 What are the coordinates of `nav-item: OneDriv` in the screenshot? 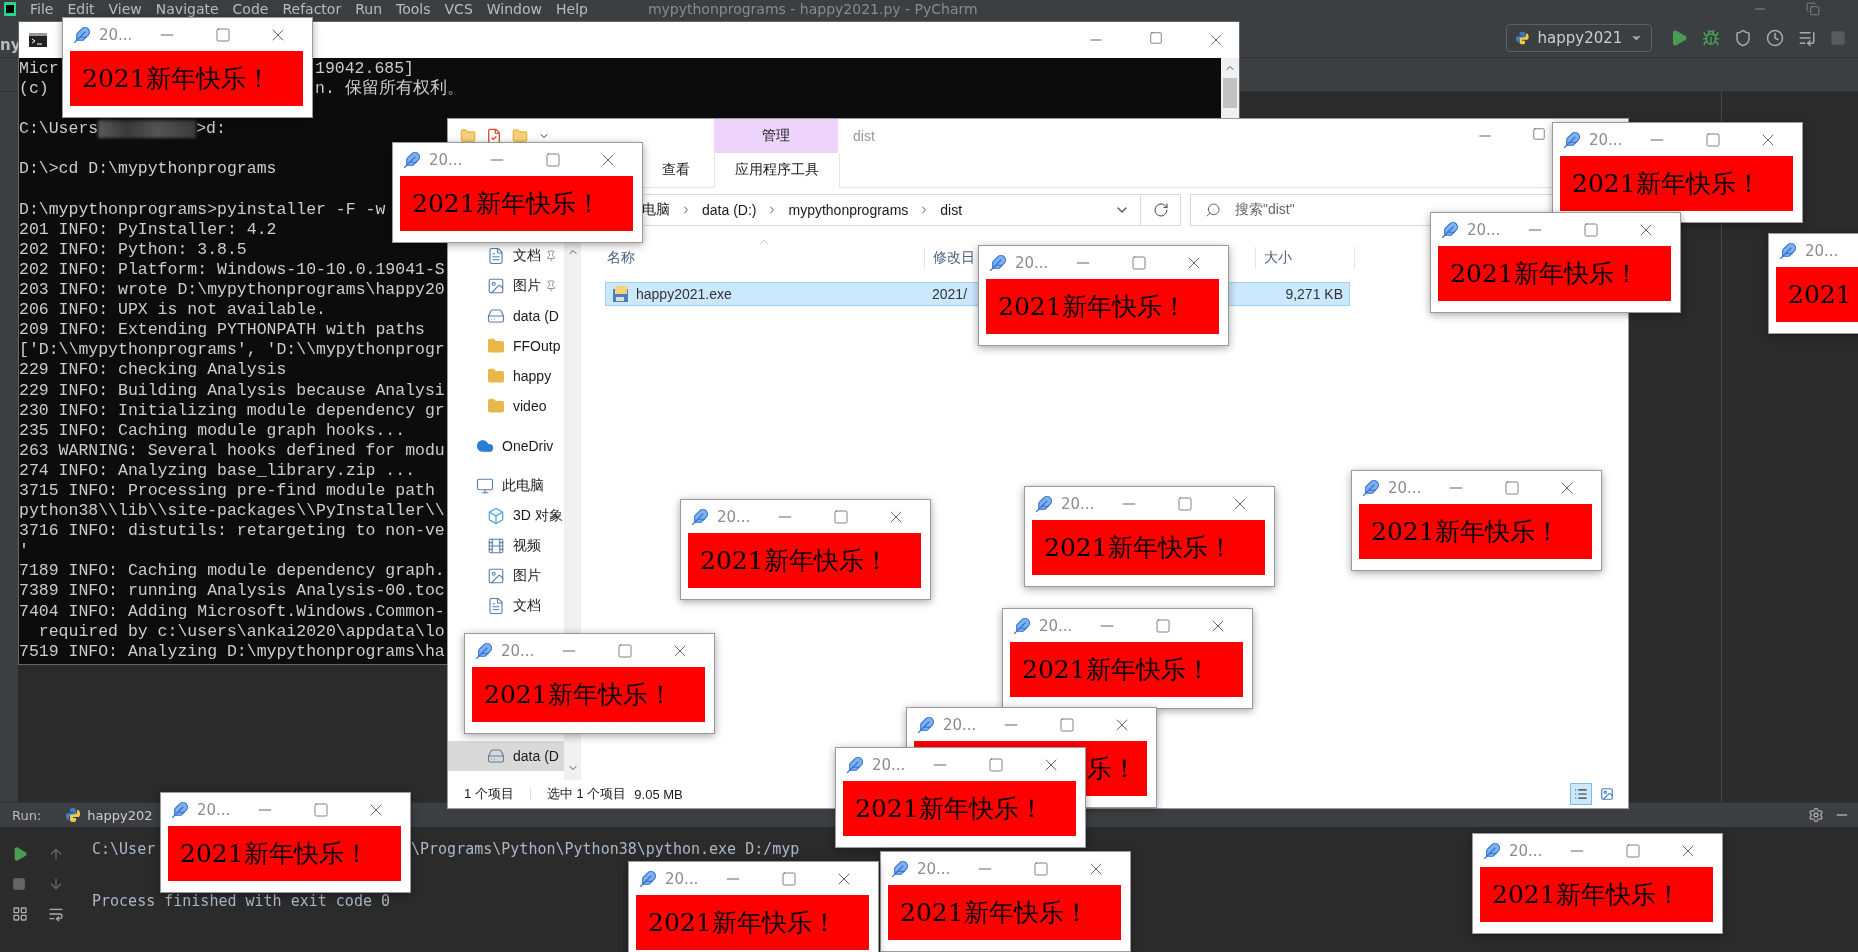 It's located at (506, 446).